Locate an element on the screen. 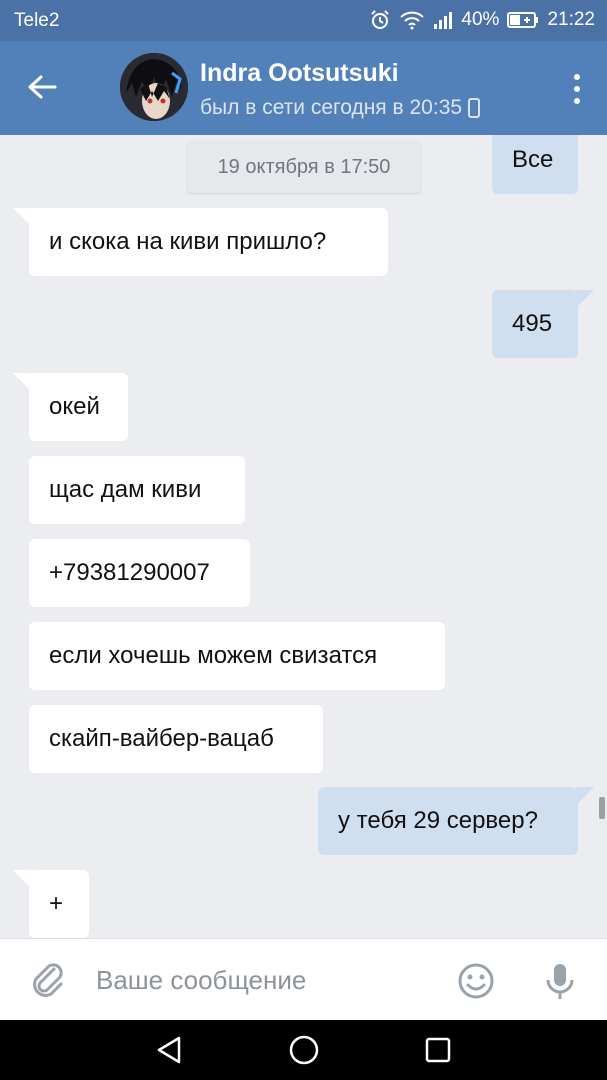 This screenshot has height=1080, width=607. smiley-icon is located at coordinates (476, 981).